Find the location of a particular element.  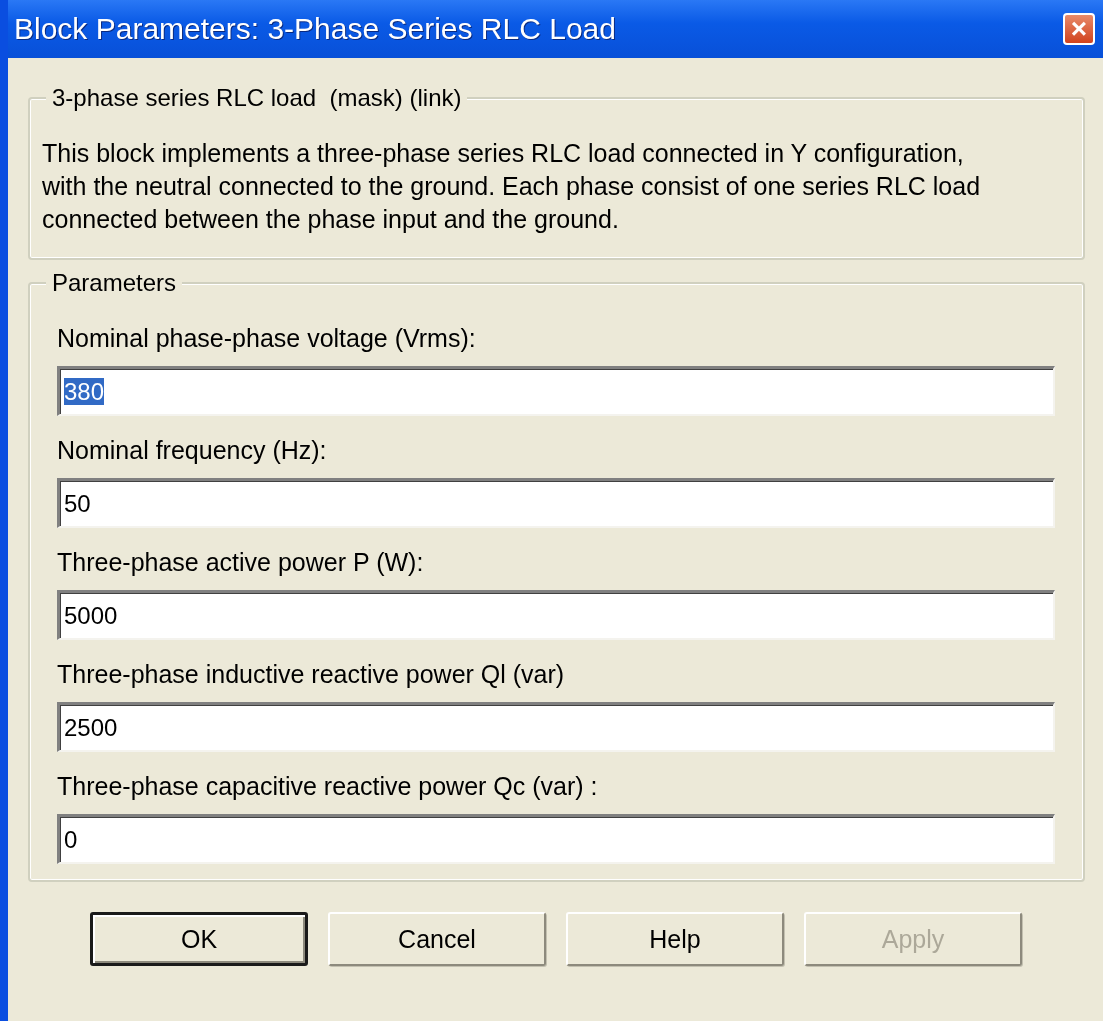

field-label: Nominal phase-phase voltage (Vrms): is located at coordinates (267, 338).